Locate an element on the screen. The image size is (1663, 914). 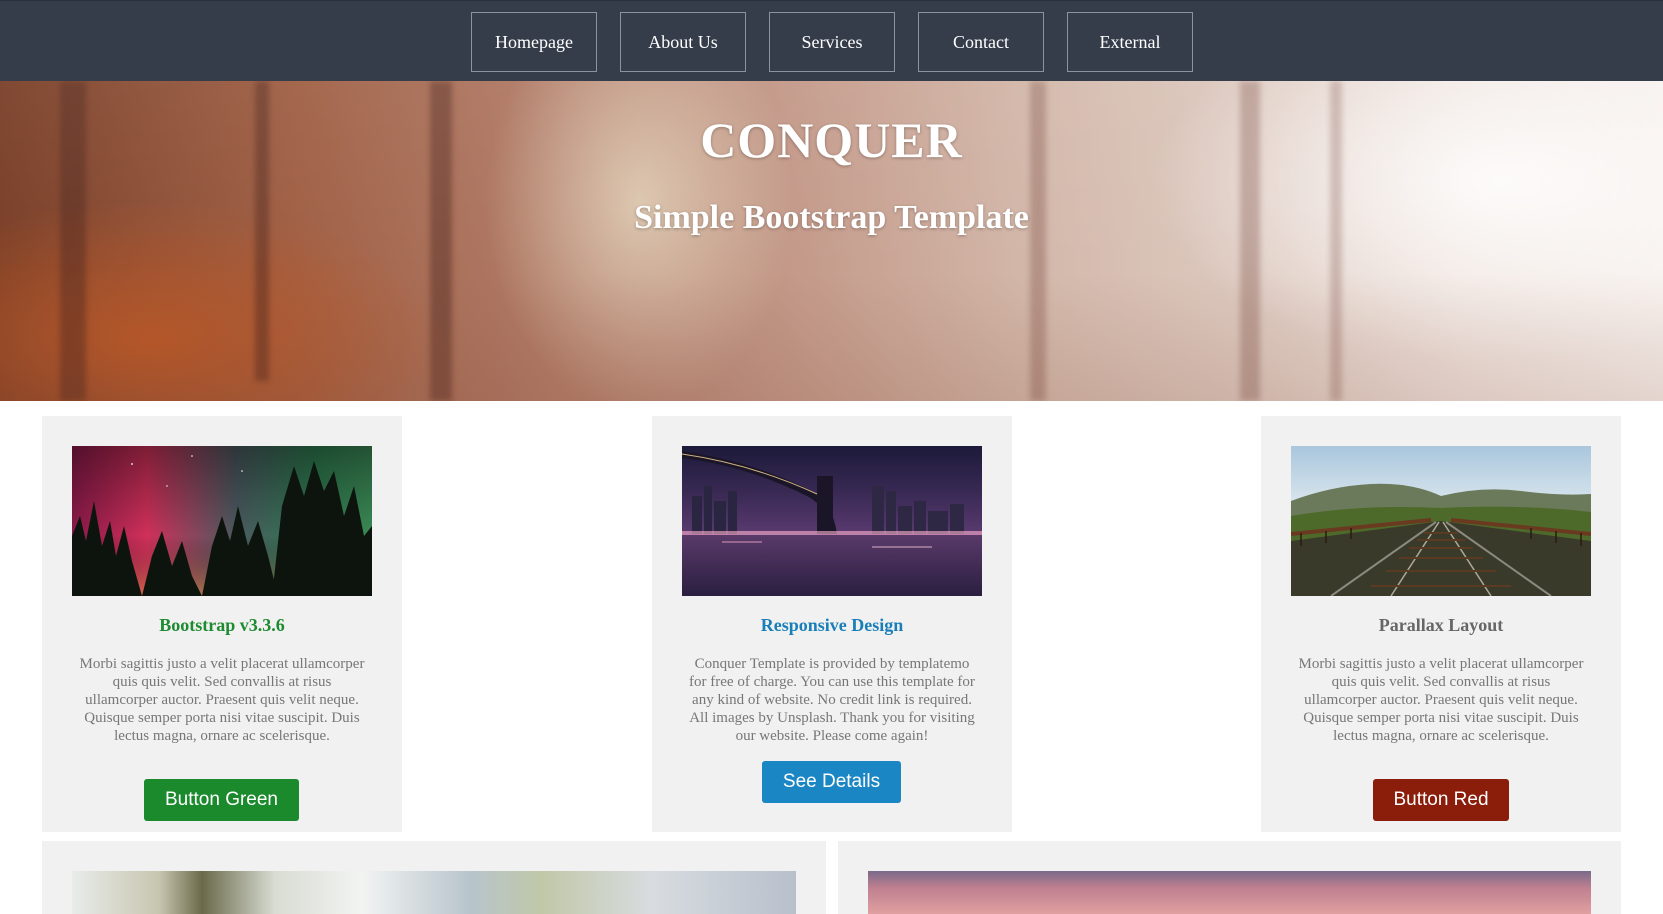
bottom-card-right is located at coordinates (1229, 877).